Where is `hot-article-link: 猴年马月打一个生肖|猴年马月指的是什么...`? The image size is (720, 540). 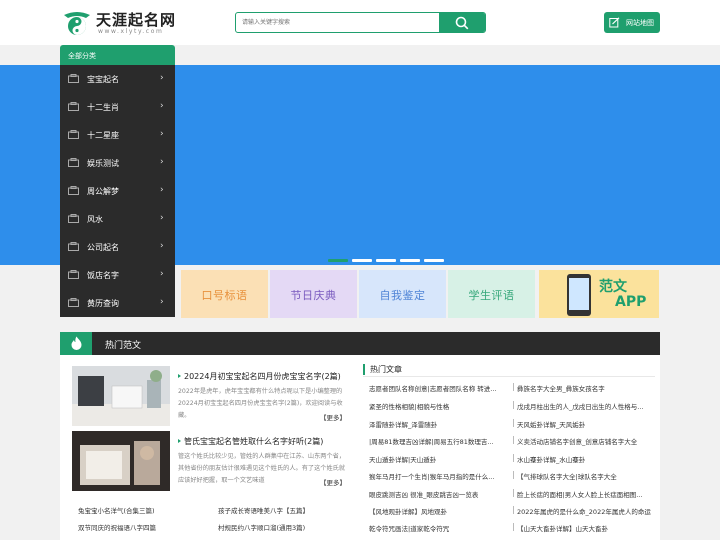
hot-article-link: 猴年马月打一个生肖|猴年马月指的是什么... is located at coordinates (439, 476).